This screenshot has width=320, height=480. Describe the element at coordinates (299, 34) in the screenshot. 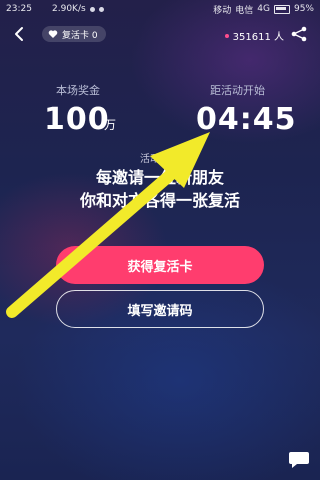

I see `share-icon` at that location.